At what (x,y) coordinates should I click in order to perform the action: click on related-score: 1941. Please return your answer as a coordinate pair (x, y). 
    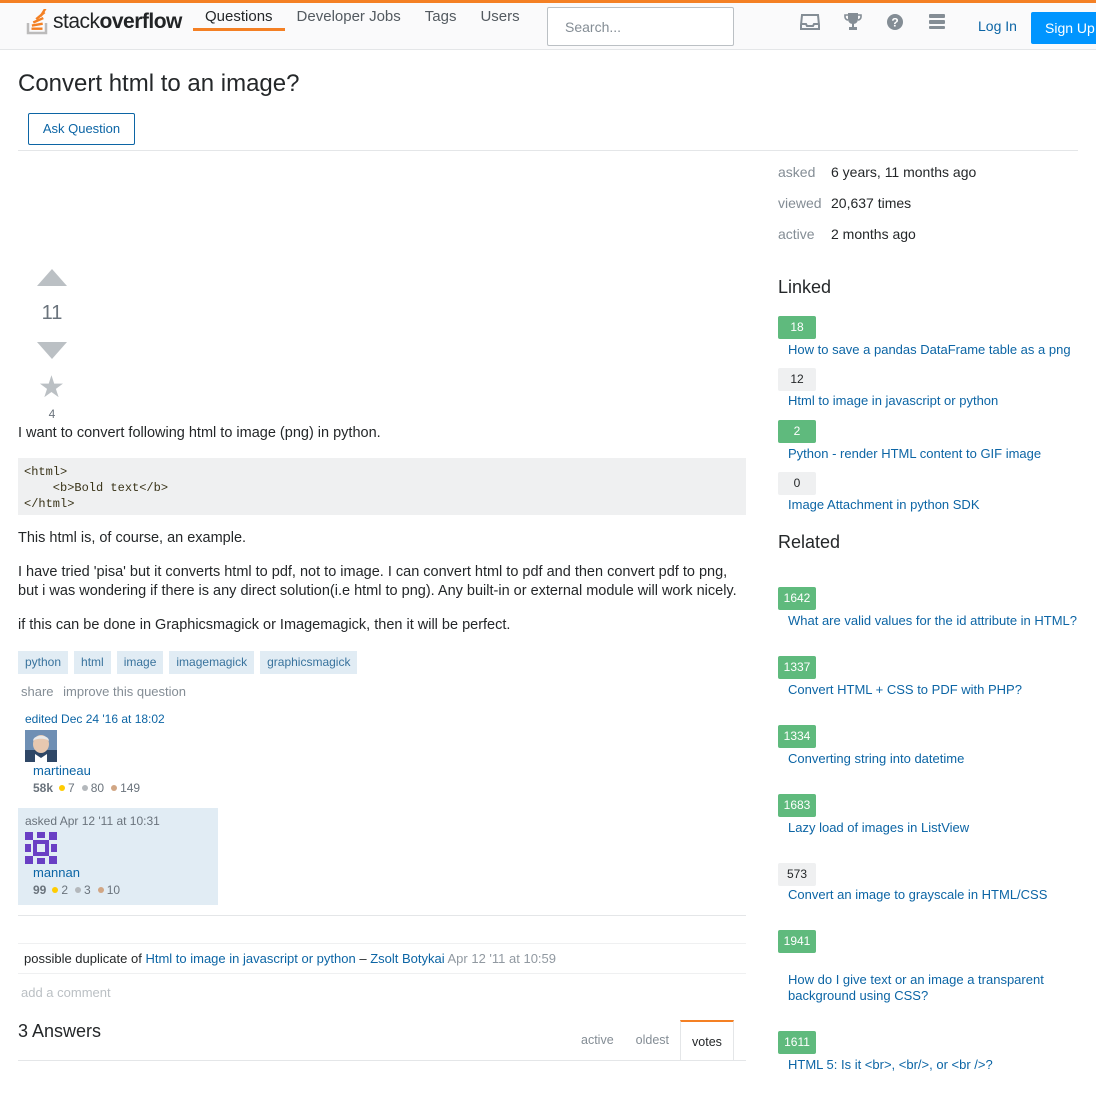
    Looking at the image, I should click on (797, 941).